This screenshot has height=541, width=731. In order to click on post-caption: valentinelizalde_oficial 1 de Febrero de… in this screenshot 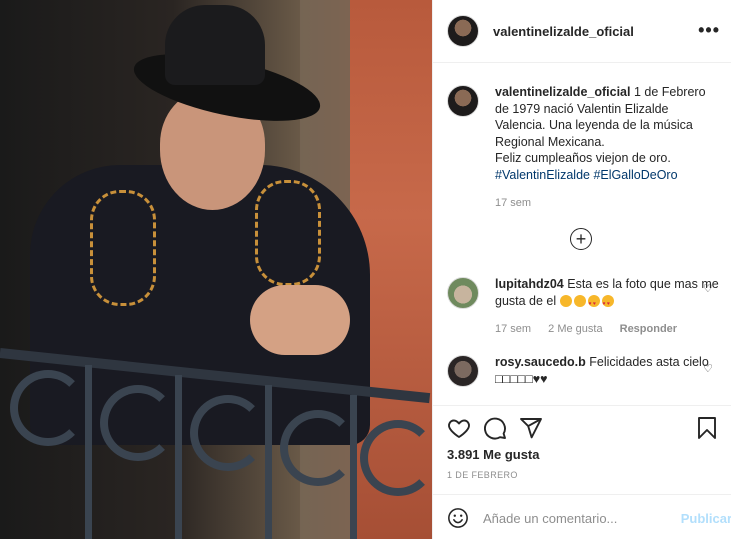, I will do `click(582, 148)`.